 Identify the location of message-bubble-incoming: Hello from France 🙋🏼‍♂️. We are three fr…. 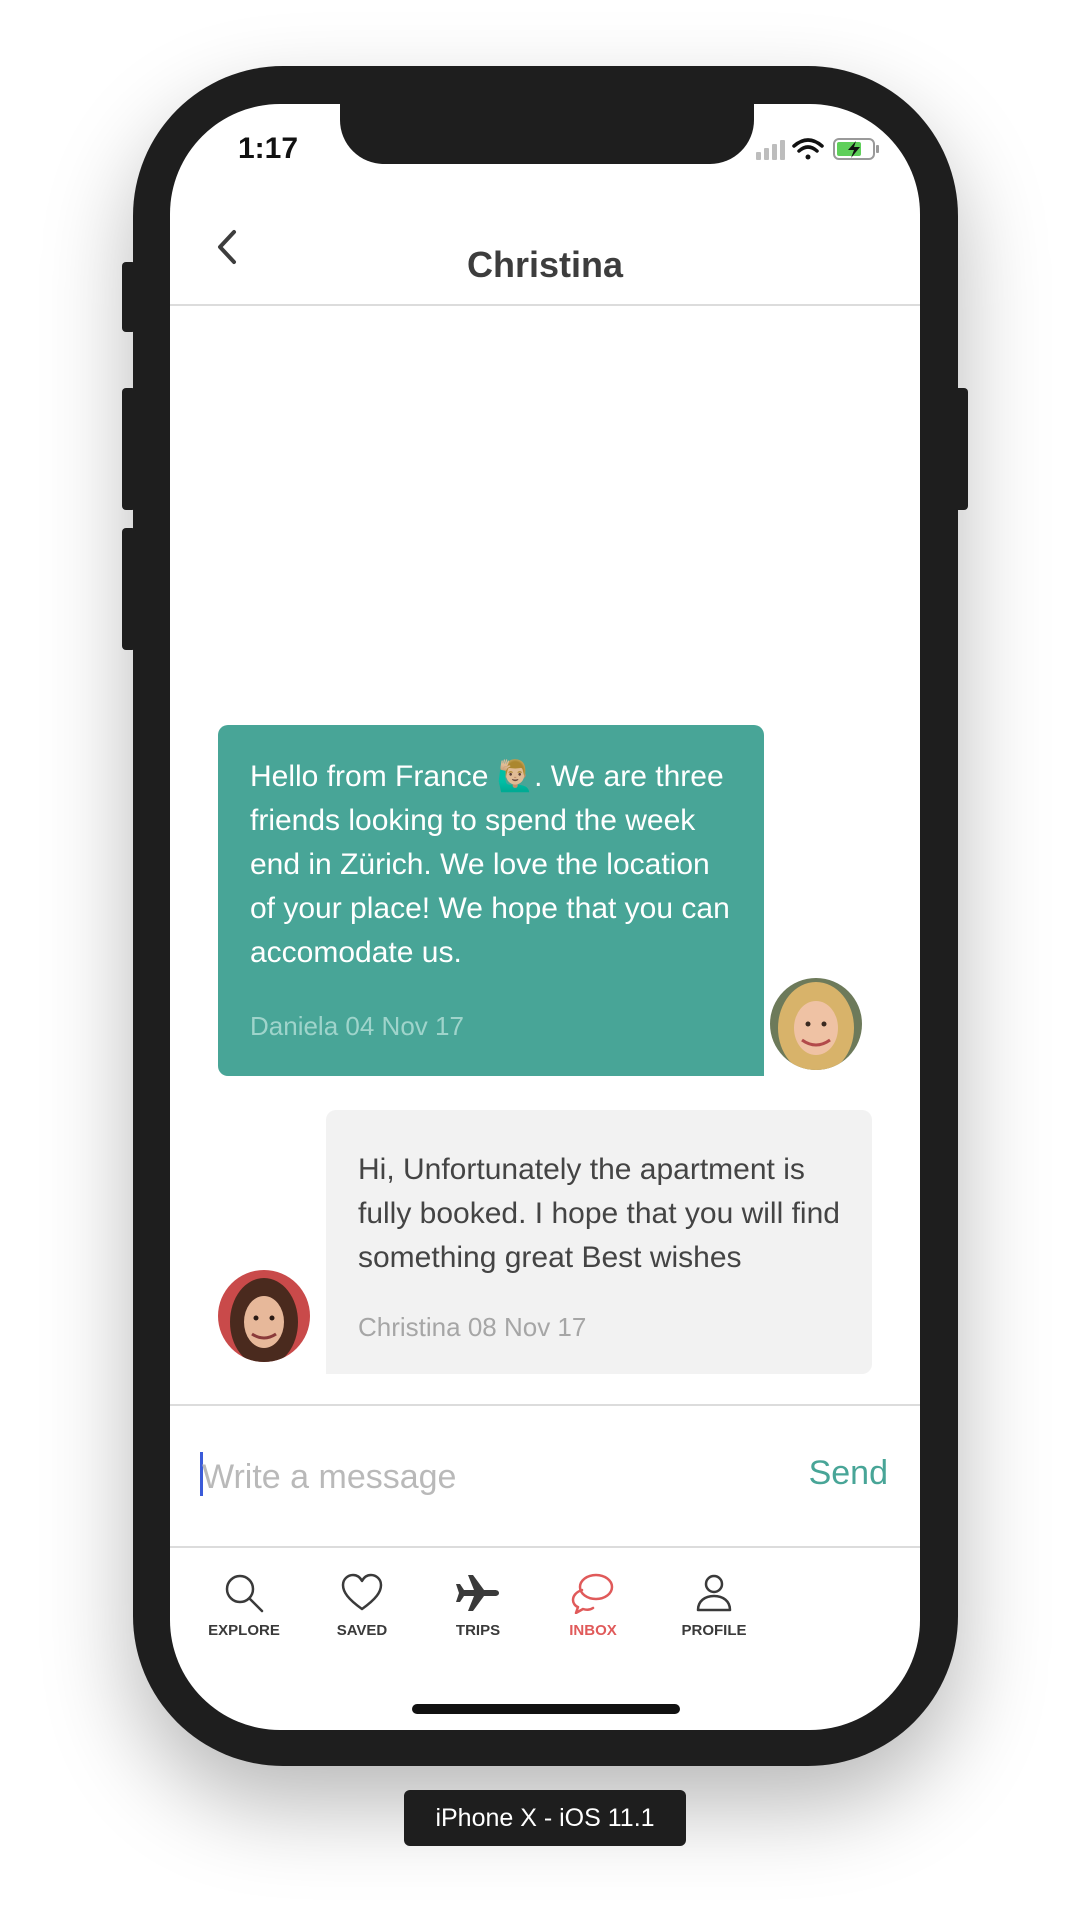
(491, 900).